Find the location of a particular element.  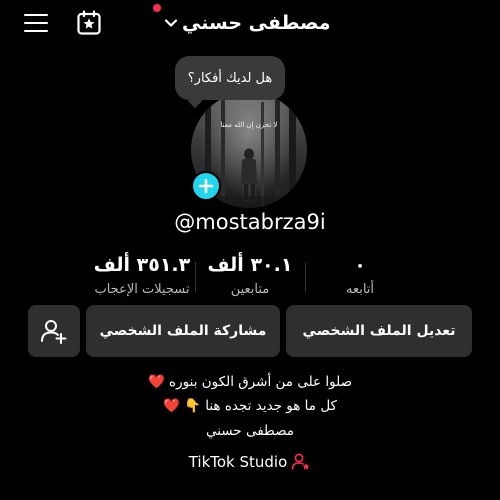

thought-bubble-text: هل لديك أفكار؟ is located at coordinates (230, 78).